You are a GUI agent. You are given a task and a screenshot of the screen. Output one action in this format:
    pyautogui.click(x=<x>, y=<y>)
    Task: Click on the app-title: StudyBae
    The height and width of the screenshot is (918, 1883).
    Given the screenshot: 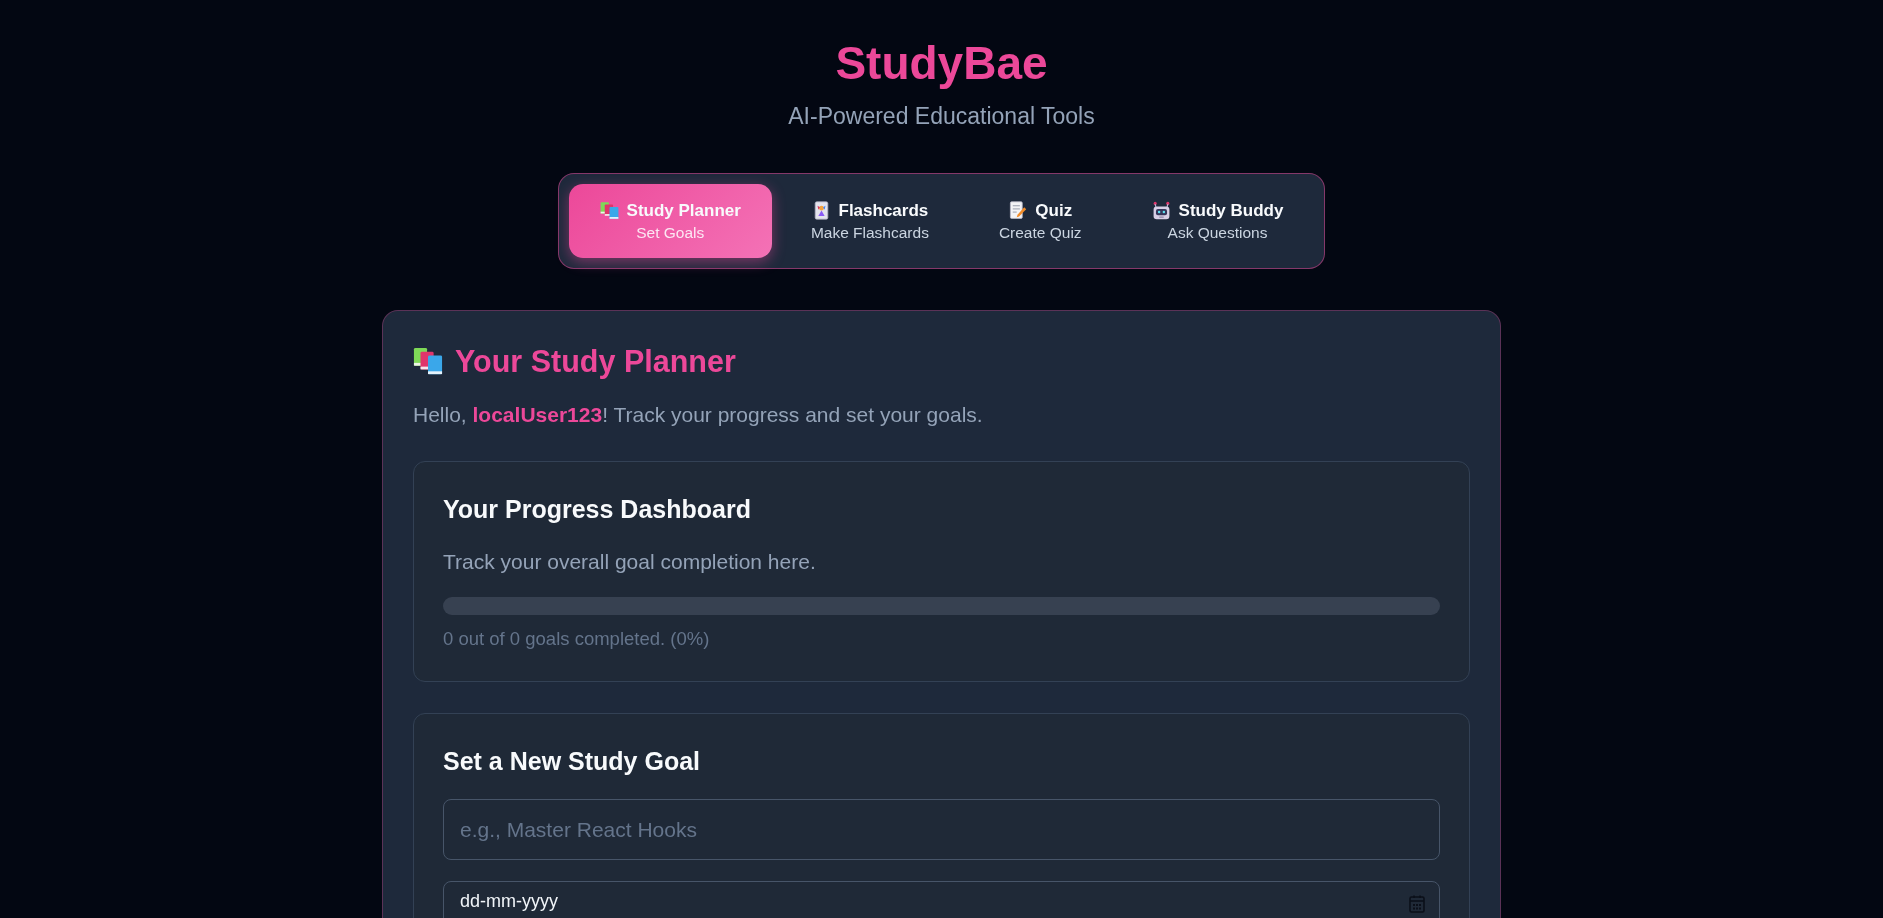 What is the action you would take?
    pyautogui.click(x=941, y=63)
    